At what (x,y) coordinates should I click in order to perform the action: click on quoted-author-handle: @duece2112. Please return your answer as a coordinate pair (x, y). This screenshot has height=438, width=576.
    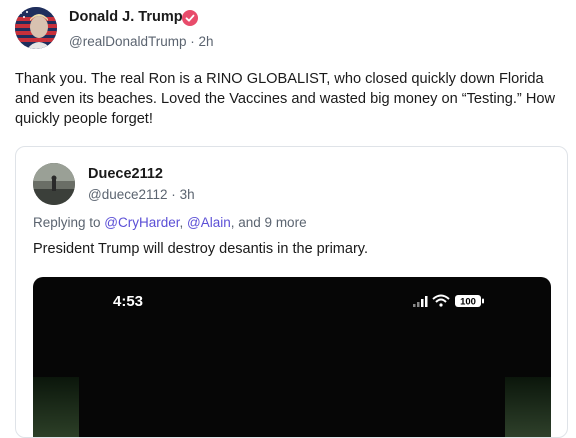
    Looking at the image, I should click on (128, 194).